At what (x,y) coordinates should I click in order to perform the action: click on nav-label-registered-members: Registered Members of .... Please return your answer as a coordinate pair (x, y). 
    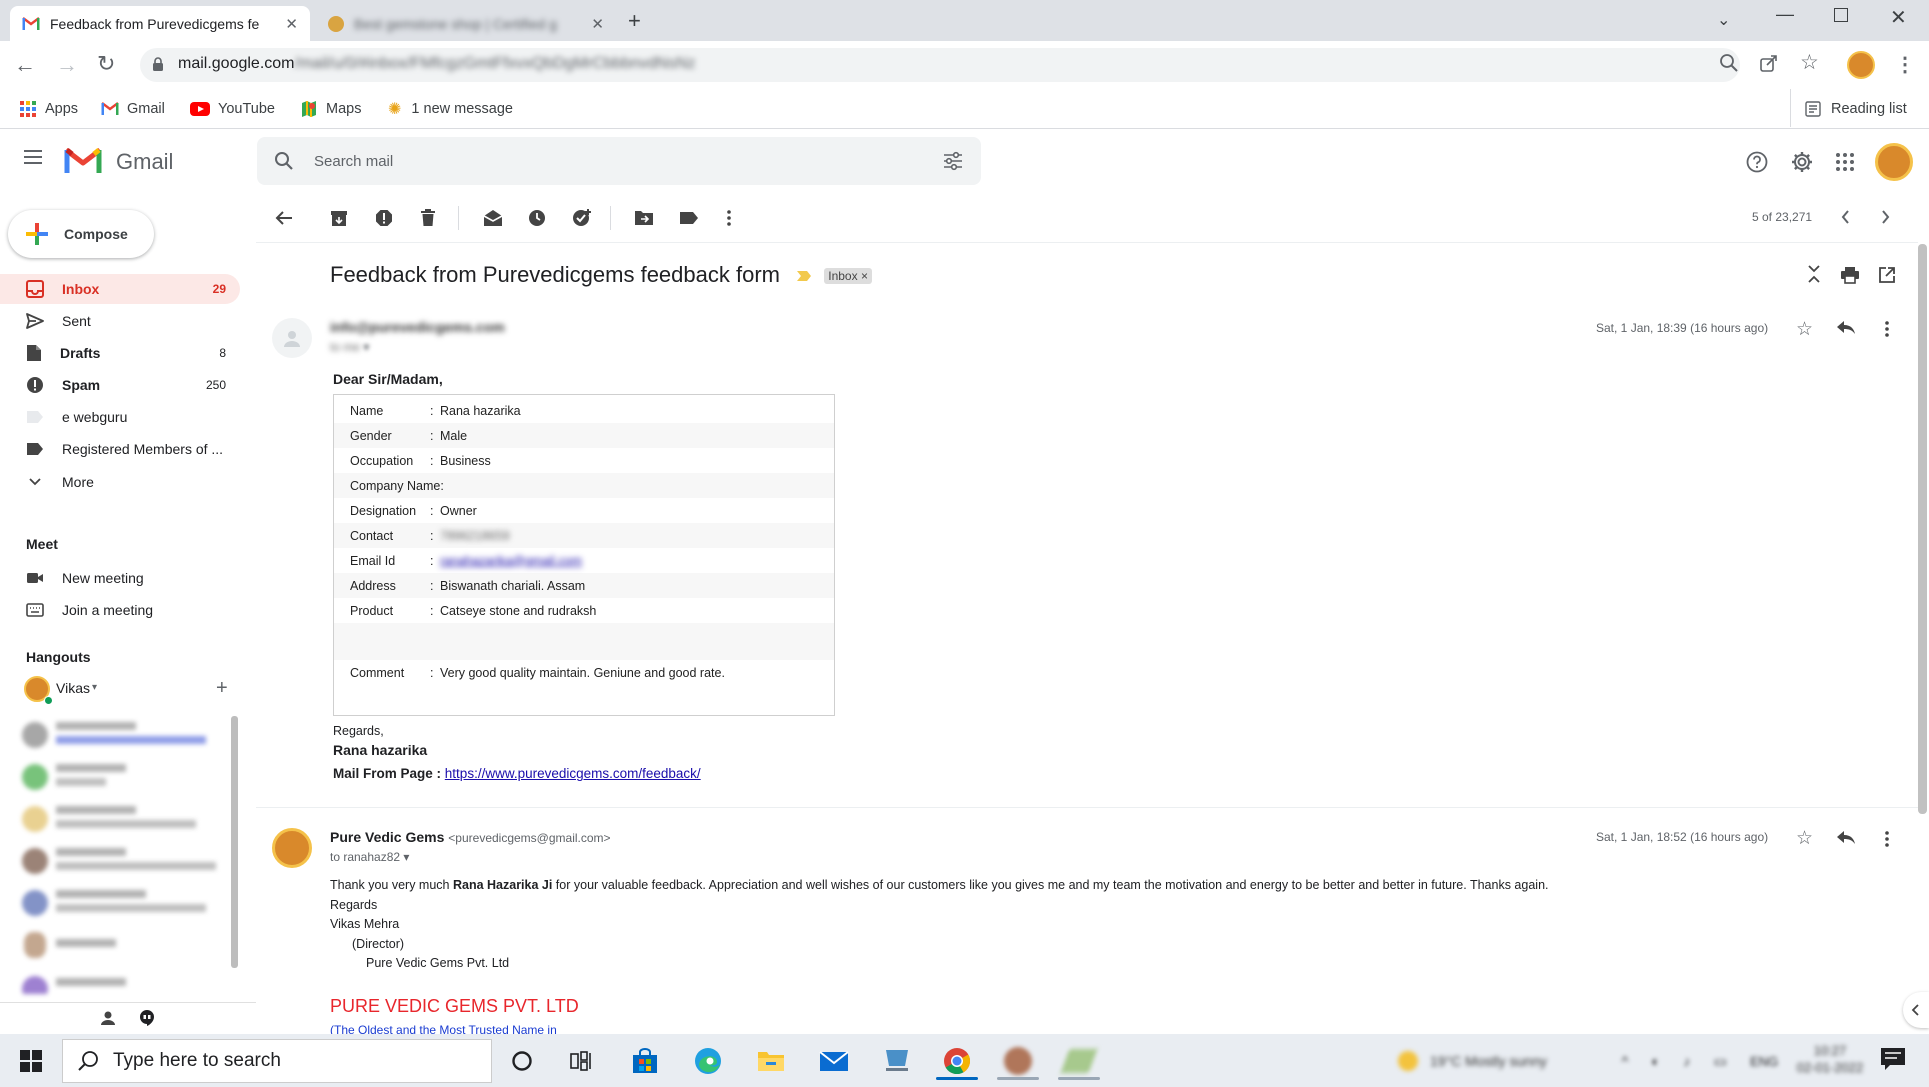
    Looking at the image, I should click on (120, 449).